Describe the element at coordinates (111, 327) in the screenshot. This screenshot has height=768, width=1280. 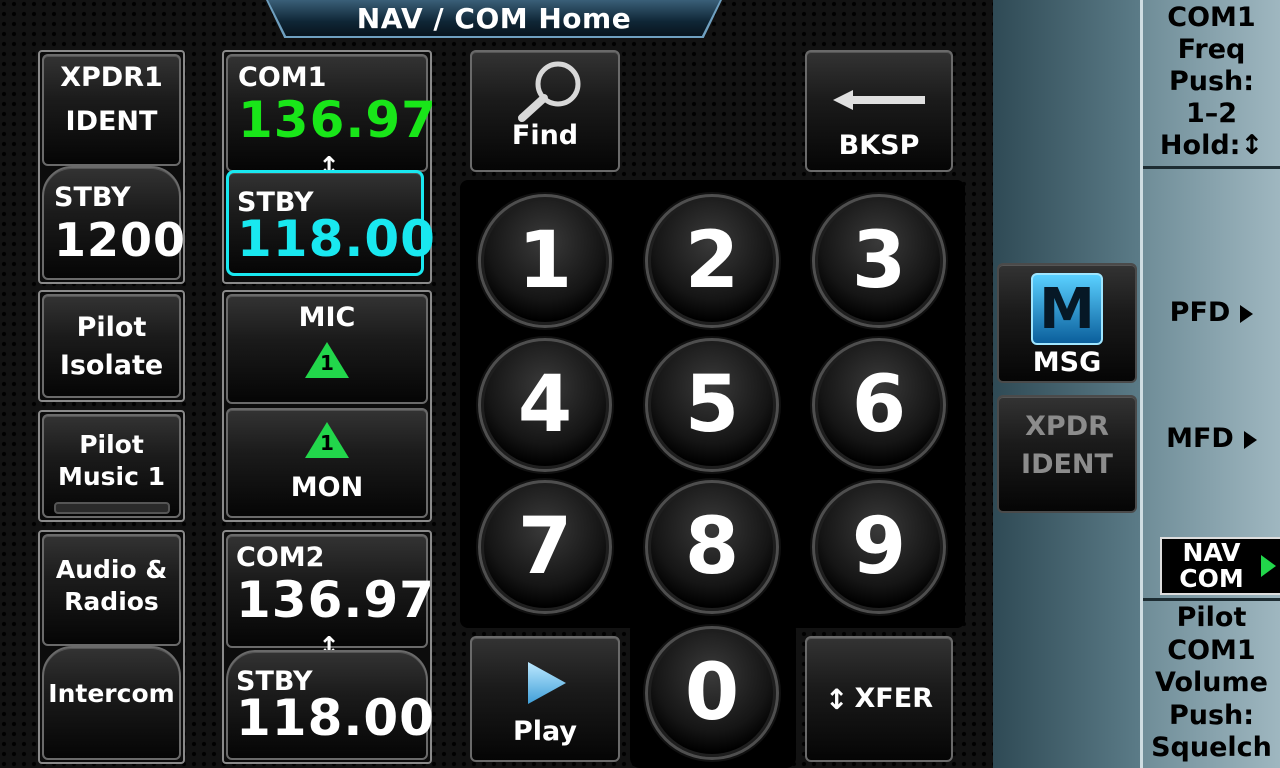
I see `pilot-isolate-line1: Pilot` at that location.